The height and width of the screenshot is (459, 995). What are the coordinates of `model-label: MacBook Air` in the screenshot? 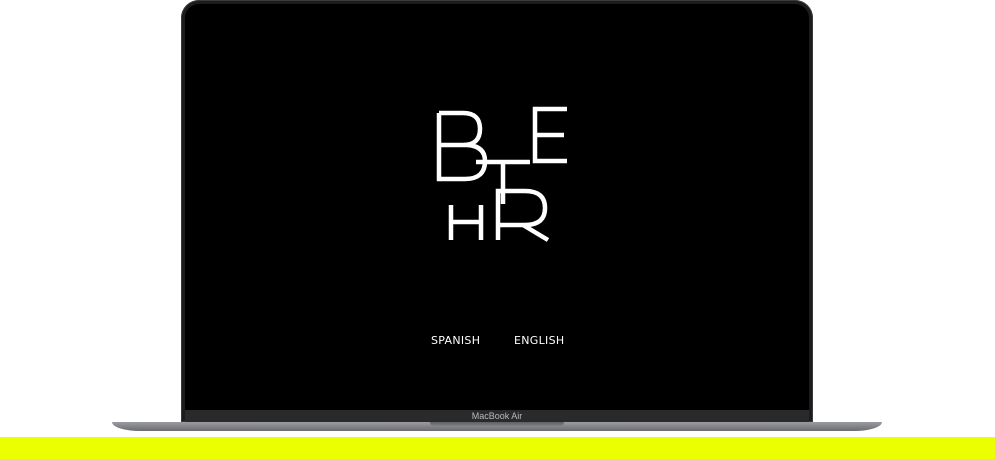 It's located at (497, 416).